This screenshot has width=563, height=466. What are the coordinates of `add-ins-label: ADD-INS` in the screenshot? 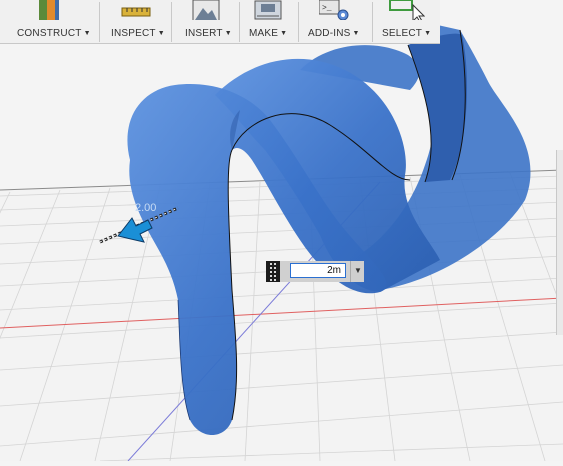 It's located at (329, 33).